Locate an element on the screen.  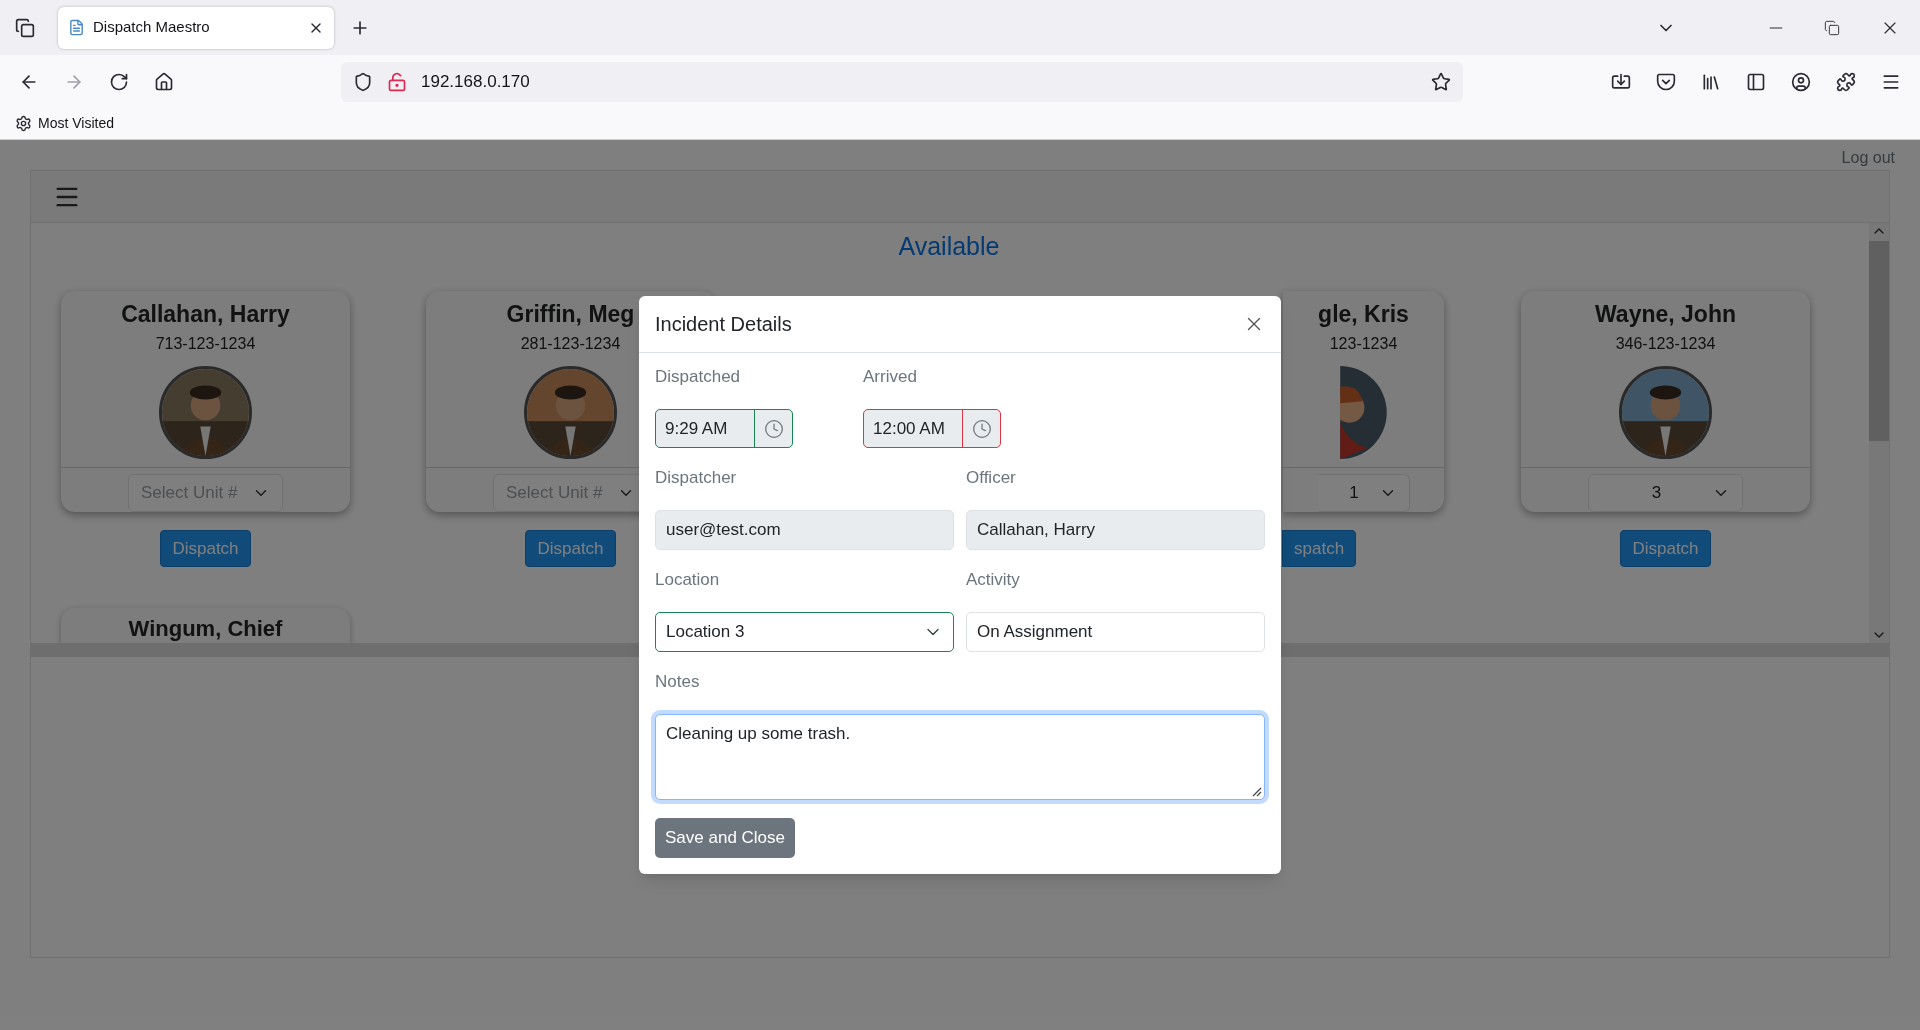
save-and-close-button: Save and Close is located at coordinates (725, 838).